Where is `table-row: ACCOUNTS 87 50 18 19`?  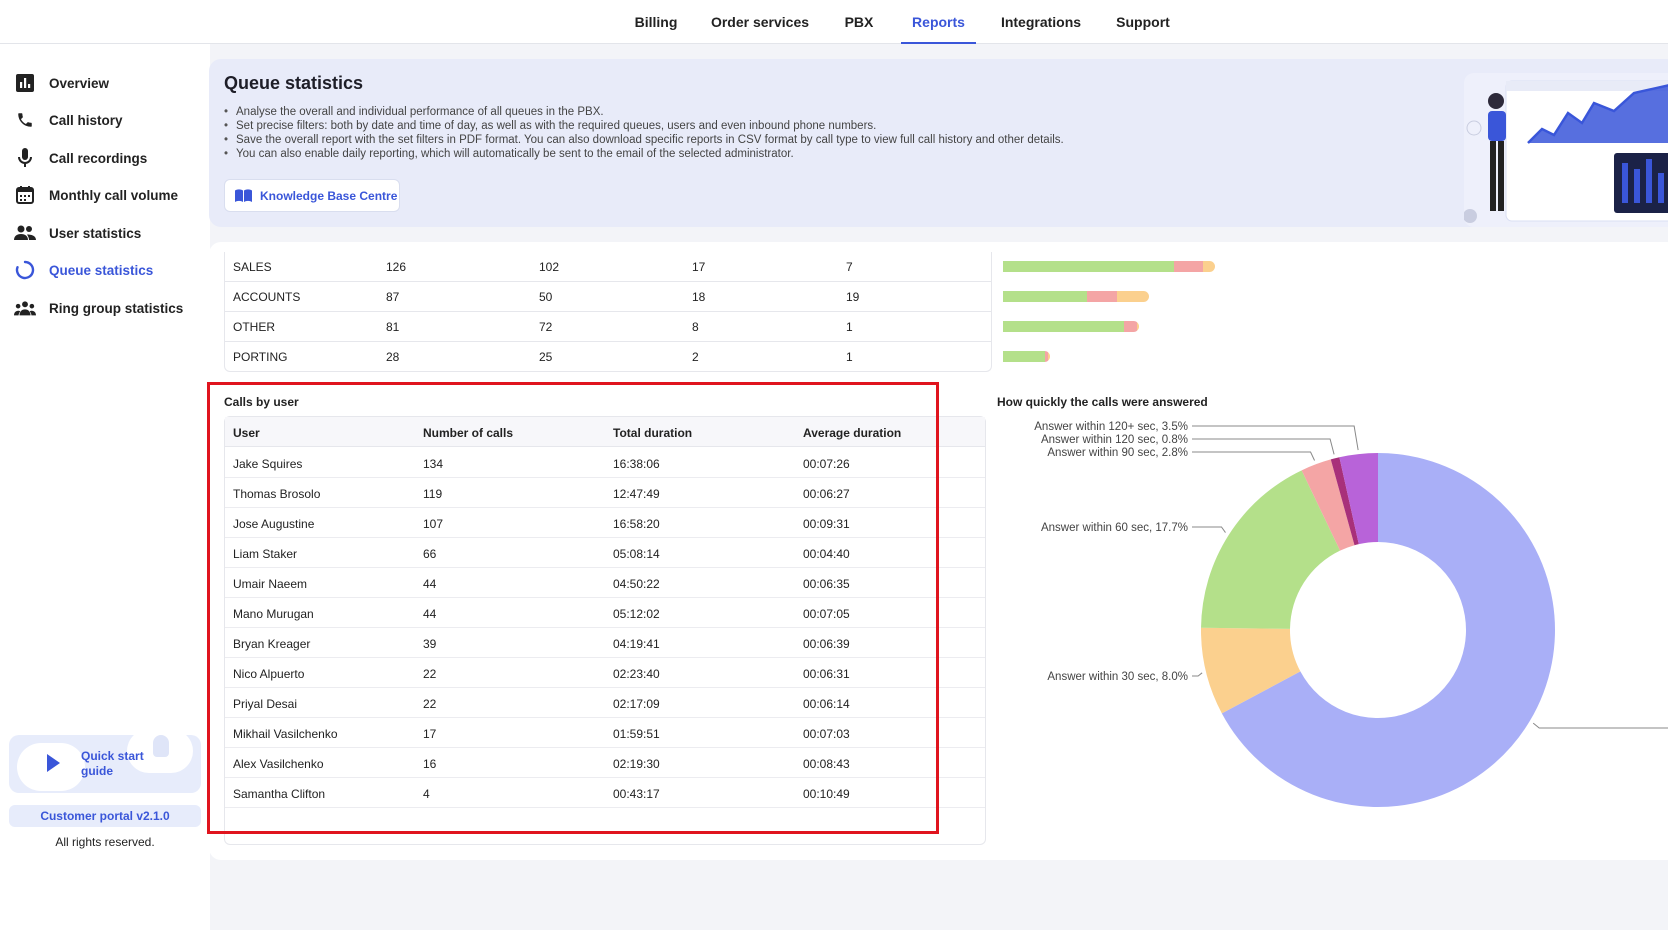 table-row: ACCOUNTS 87 50 18 19 is located at coordinates (608, 297).